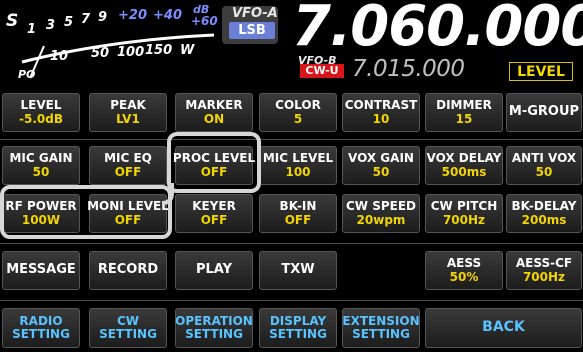 This screenshot has height=352, width=583. I want to click on s-tick-plus40: +40, so click(167, 15).